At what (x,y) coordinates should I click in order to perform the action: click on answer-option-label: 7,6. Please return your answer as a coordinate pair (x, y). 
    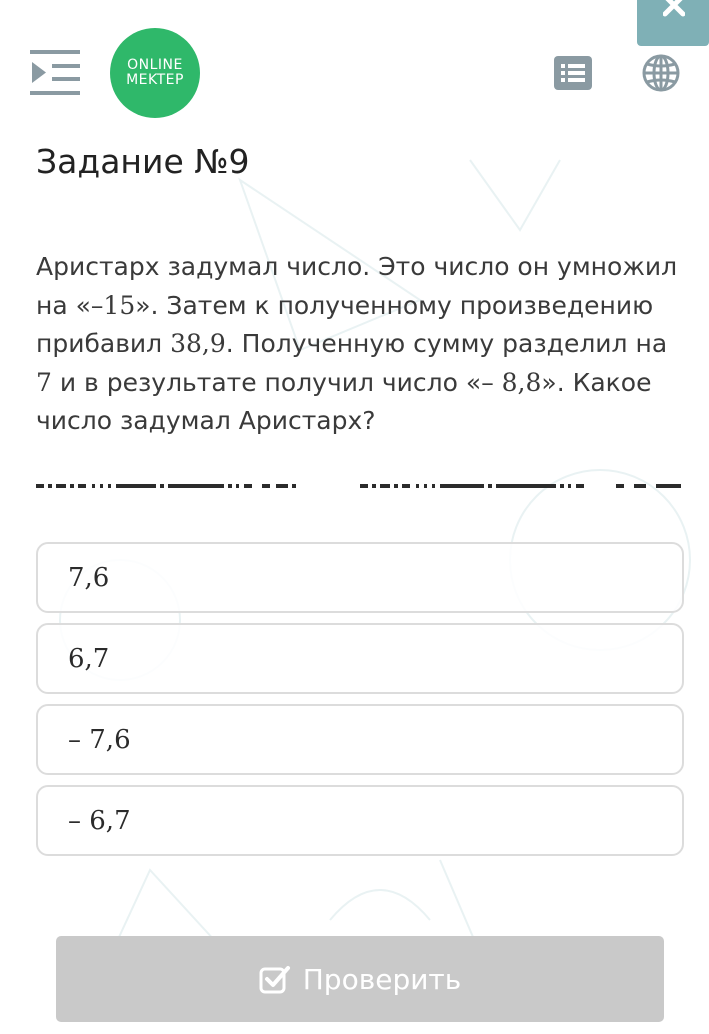
    Looking at the image, I should click on (89, 577).